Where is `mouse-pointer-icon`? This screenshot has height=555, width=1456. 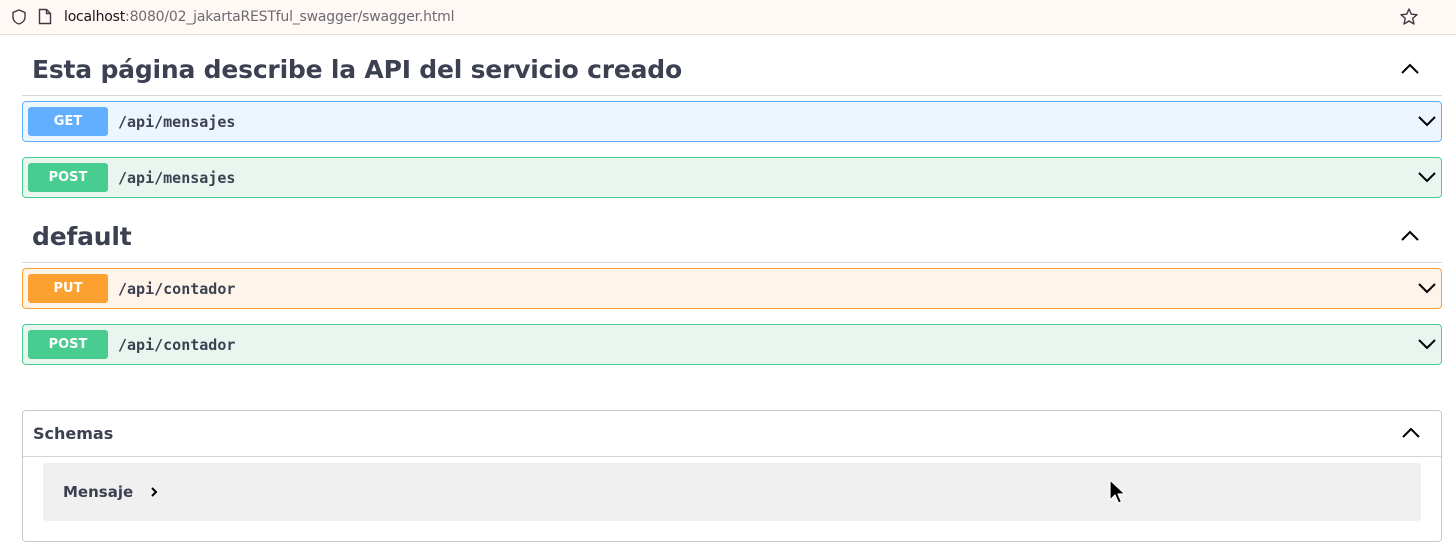 mouse-pointer-icon is located at coordinates (1117, 491).